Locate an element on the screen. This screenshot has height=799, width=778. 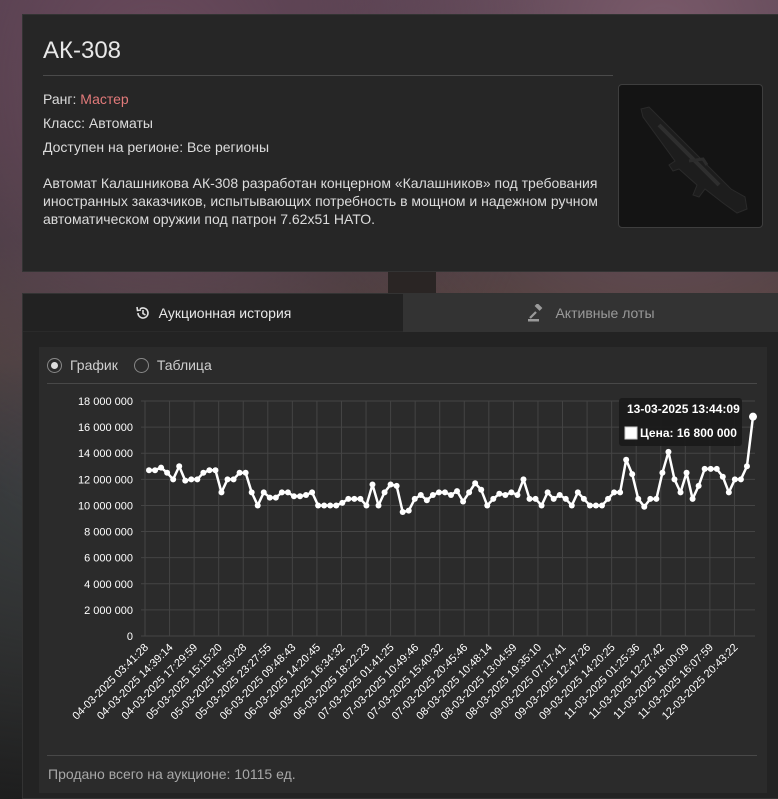
y-tick-label: 2 000 000 is located at coordinates (108, 611).